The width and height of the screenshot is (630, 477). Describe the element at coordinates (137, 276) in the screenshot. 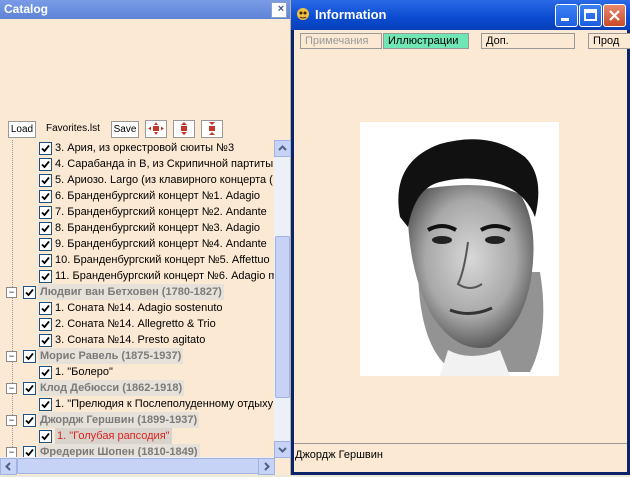

I see `tree-item: 11. Бранденбургский концерт №6. Adagio m` at that location.